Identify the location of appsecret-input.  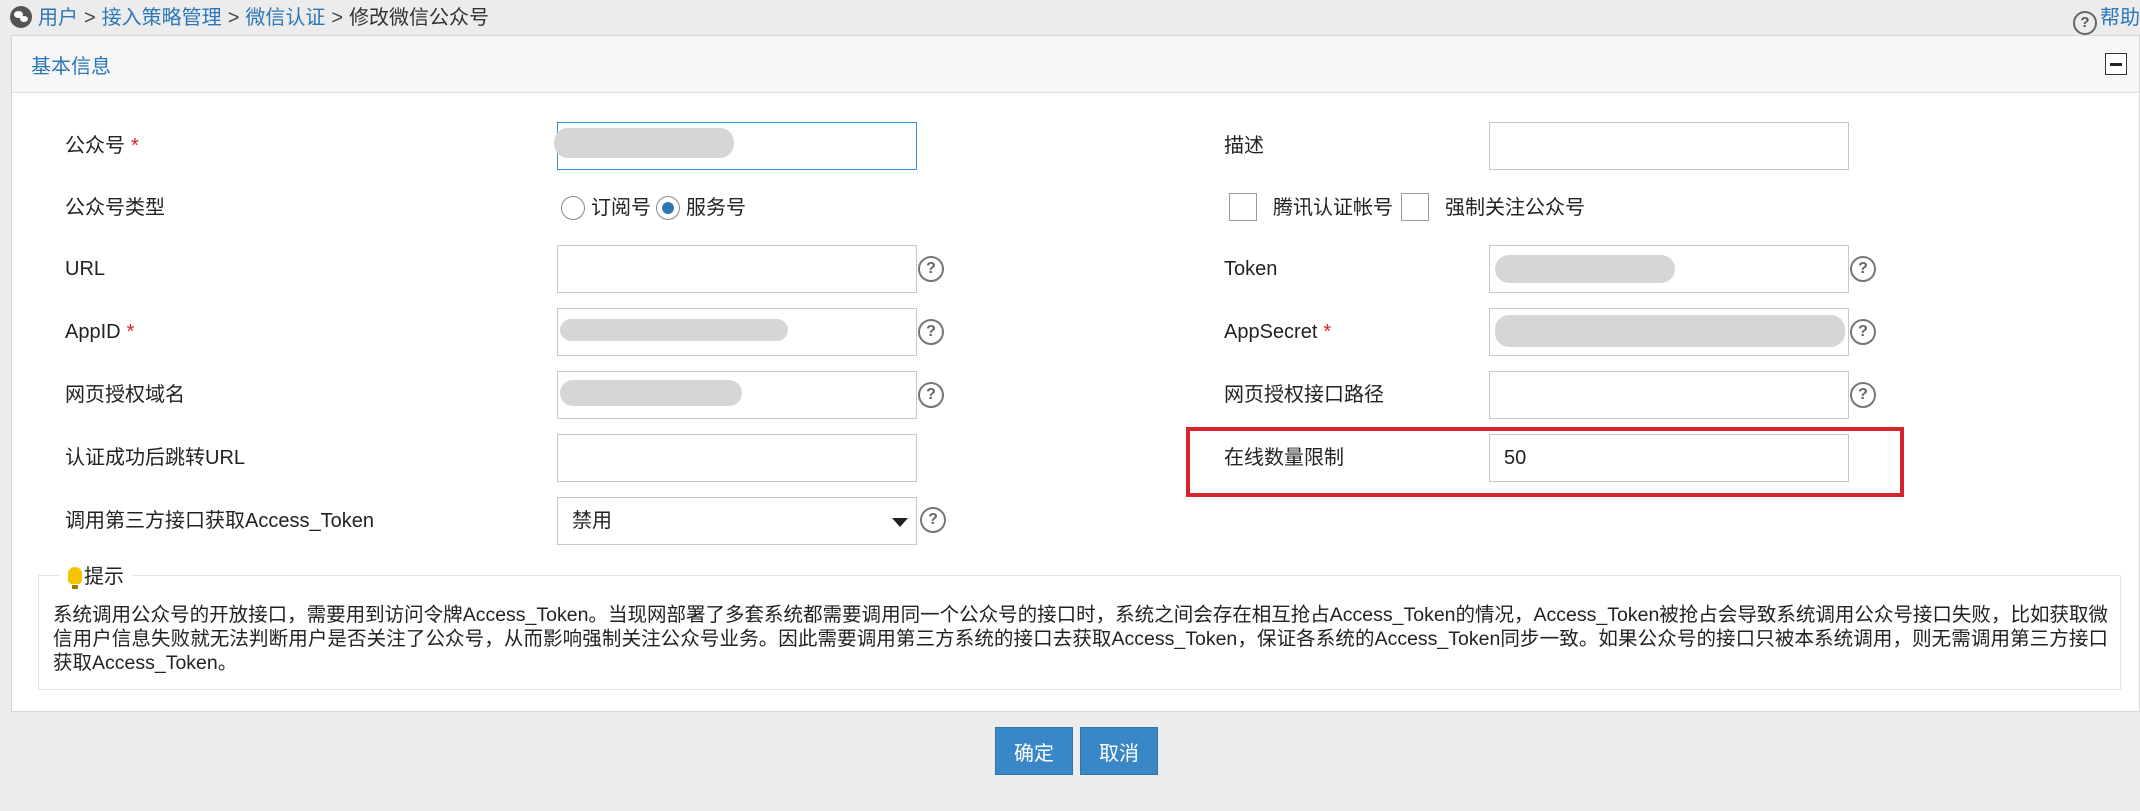
(1669, 332).